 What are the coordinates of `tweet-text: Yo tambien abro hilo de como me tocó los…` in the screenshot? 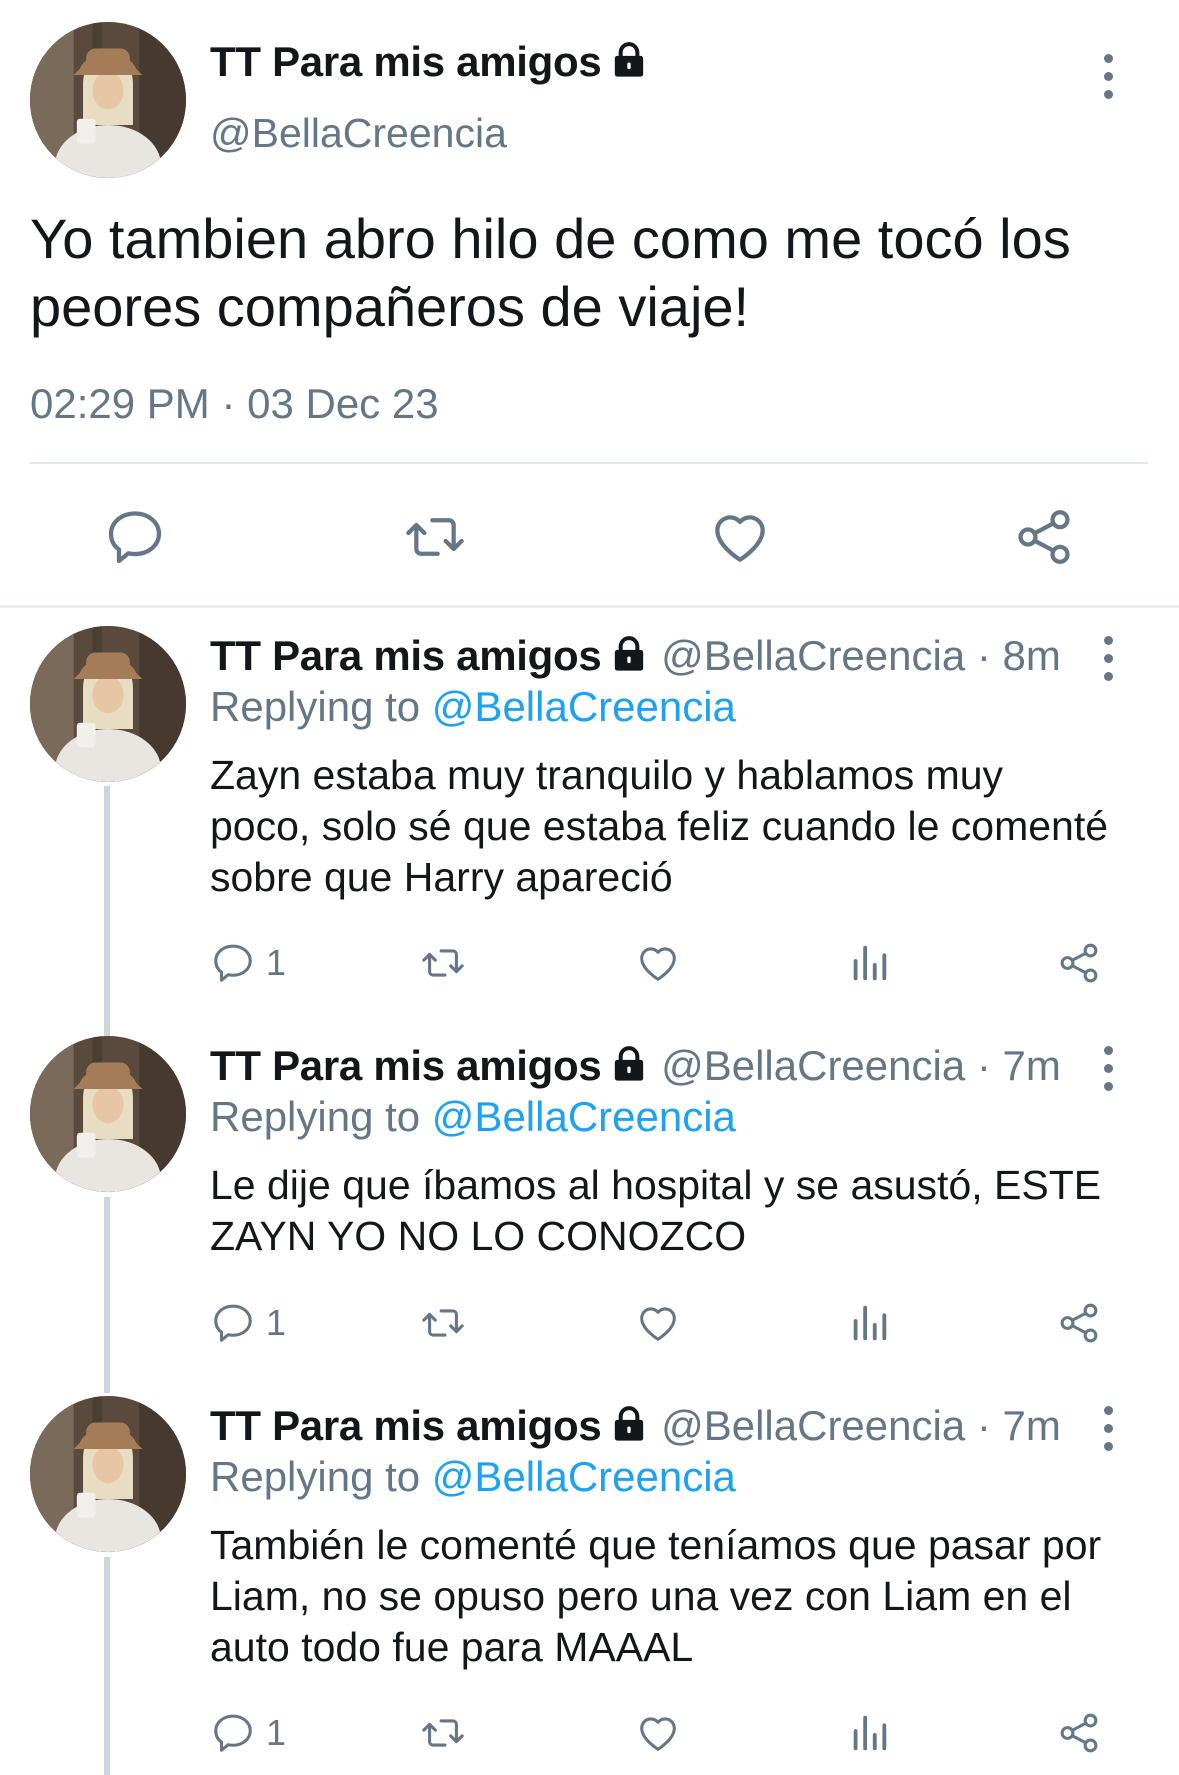 It's located at (550, 272).